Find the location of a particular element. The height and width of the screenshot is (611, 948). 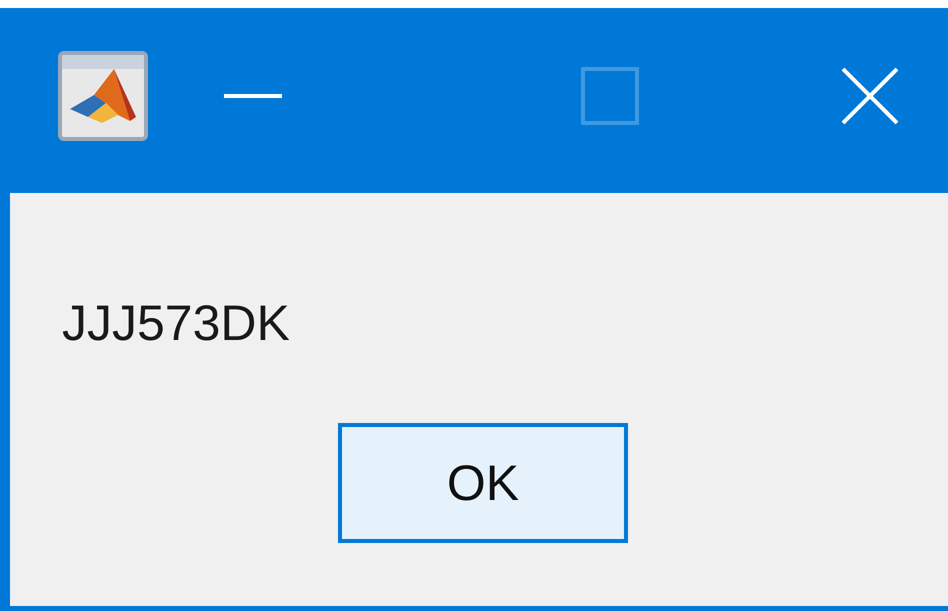

message-text: JJJ573DK is located at coordinates (176, 323).